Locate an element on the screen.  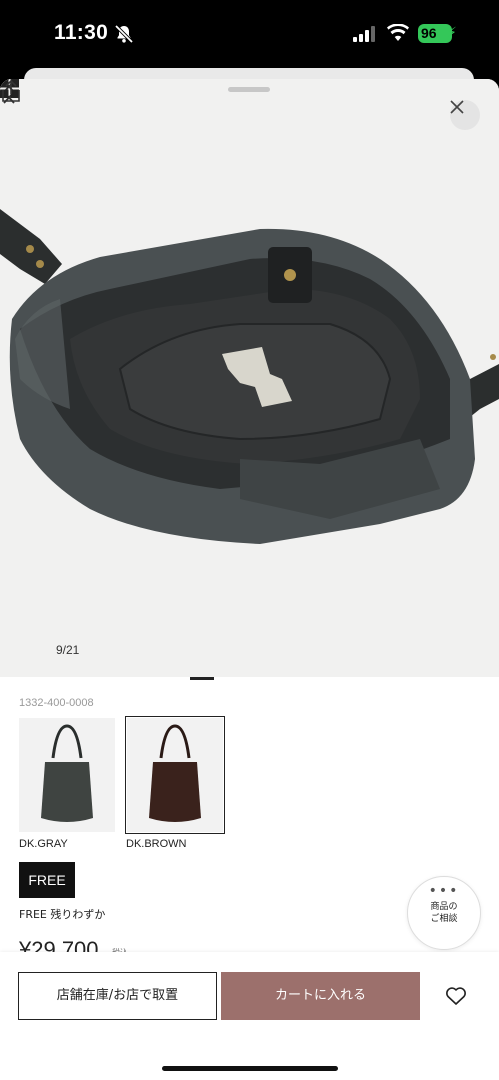
status-bar: 11:30 96 ⚡ is located at coordinates (249, 33).